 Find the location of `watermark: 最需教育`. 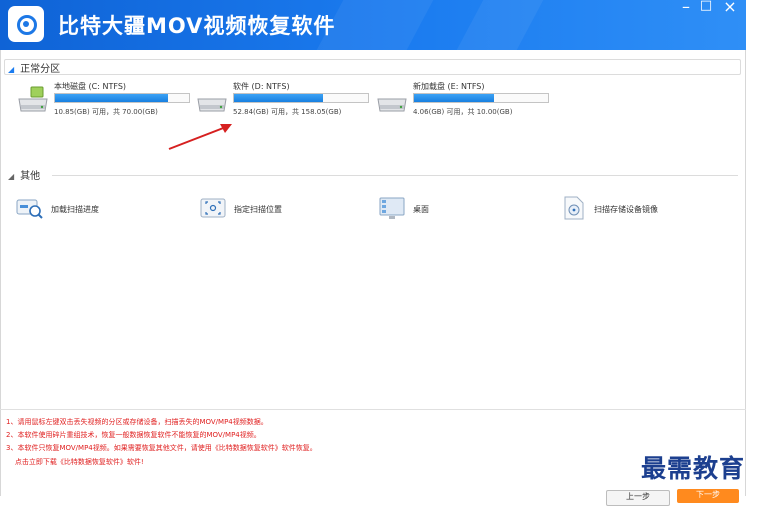

watermark: 最需教育 is located at coordinates (693, 468).